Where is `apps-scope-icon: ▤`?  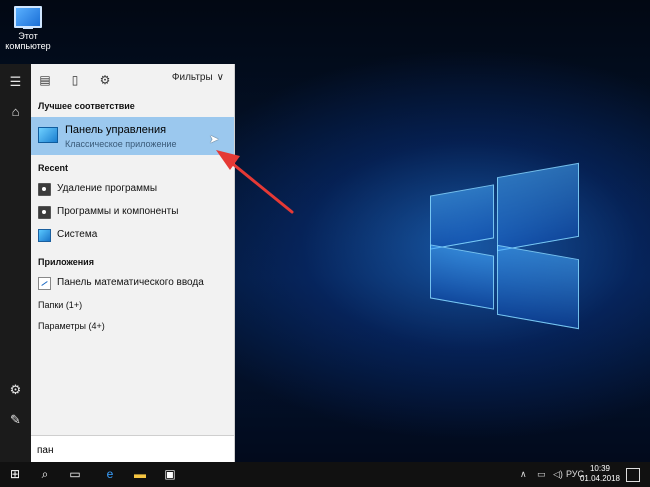 apps-scope-icon: ▤ is located at coordinates (45, 80).